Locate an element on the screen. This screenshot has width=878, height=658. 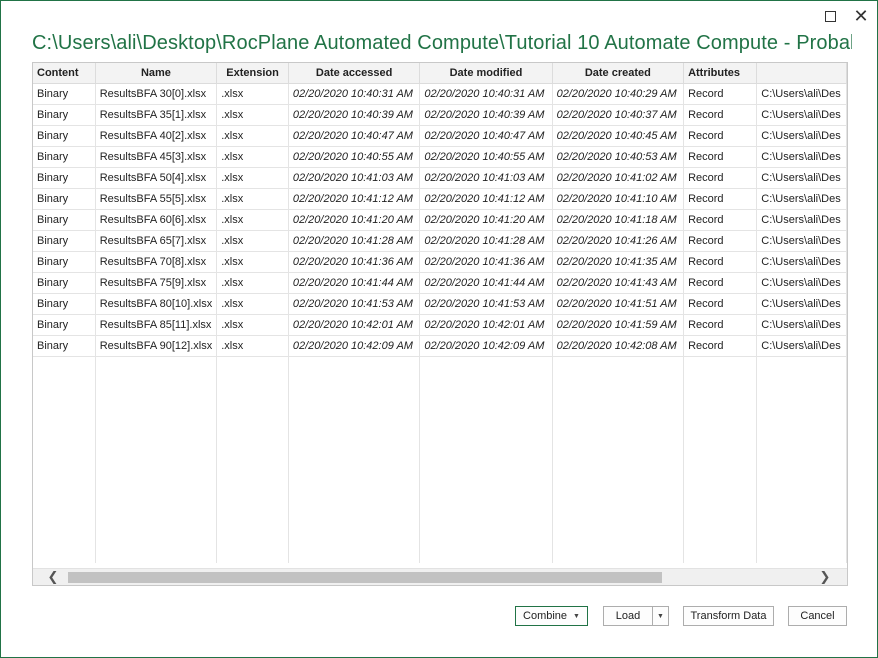
cell-date-modified: 02/20/2020 10:41:36 AM is located at coordinates (486, 262).